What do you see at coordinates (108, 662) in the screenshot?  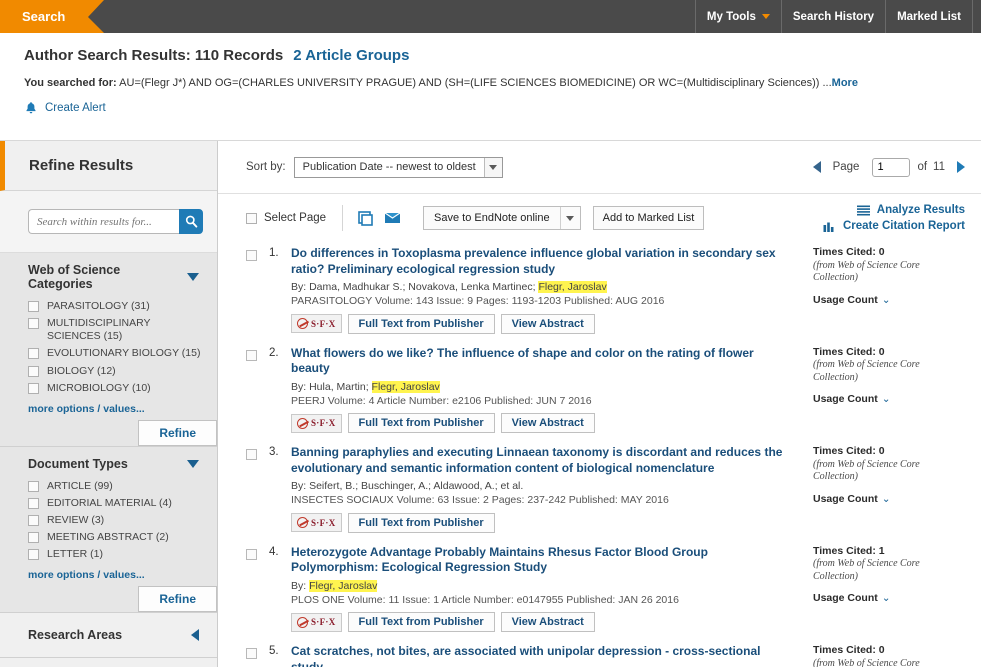 I see `facet-authors: Authors` at bounding box center [108, 662].